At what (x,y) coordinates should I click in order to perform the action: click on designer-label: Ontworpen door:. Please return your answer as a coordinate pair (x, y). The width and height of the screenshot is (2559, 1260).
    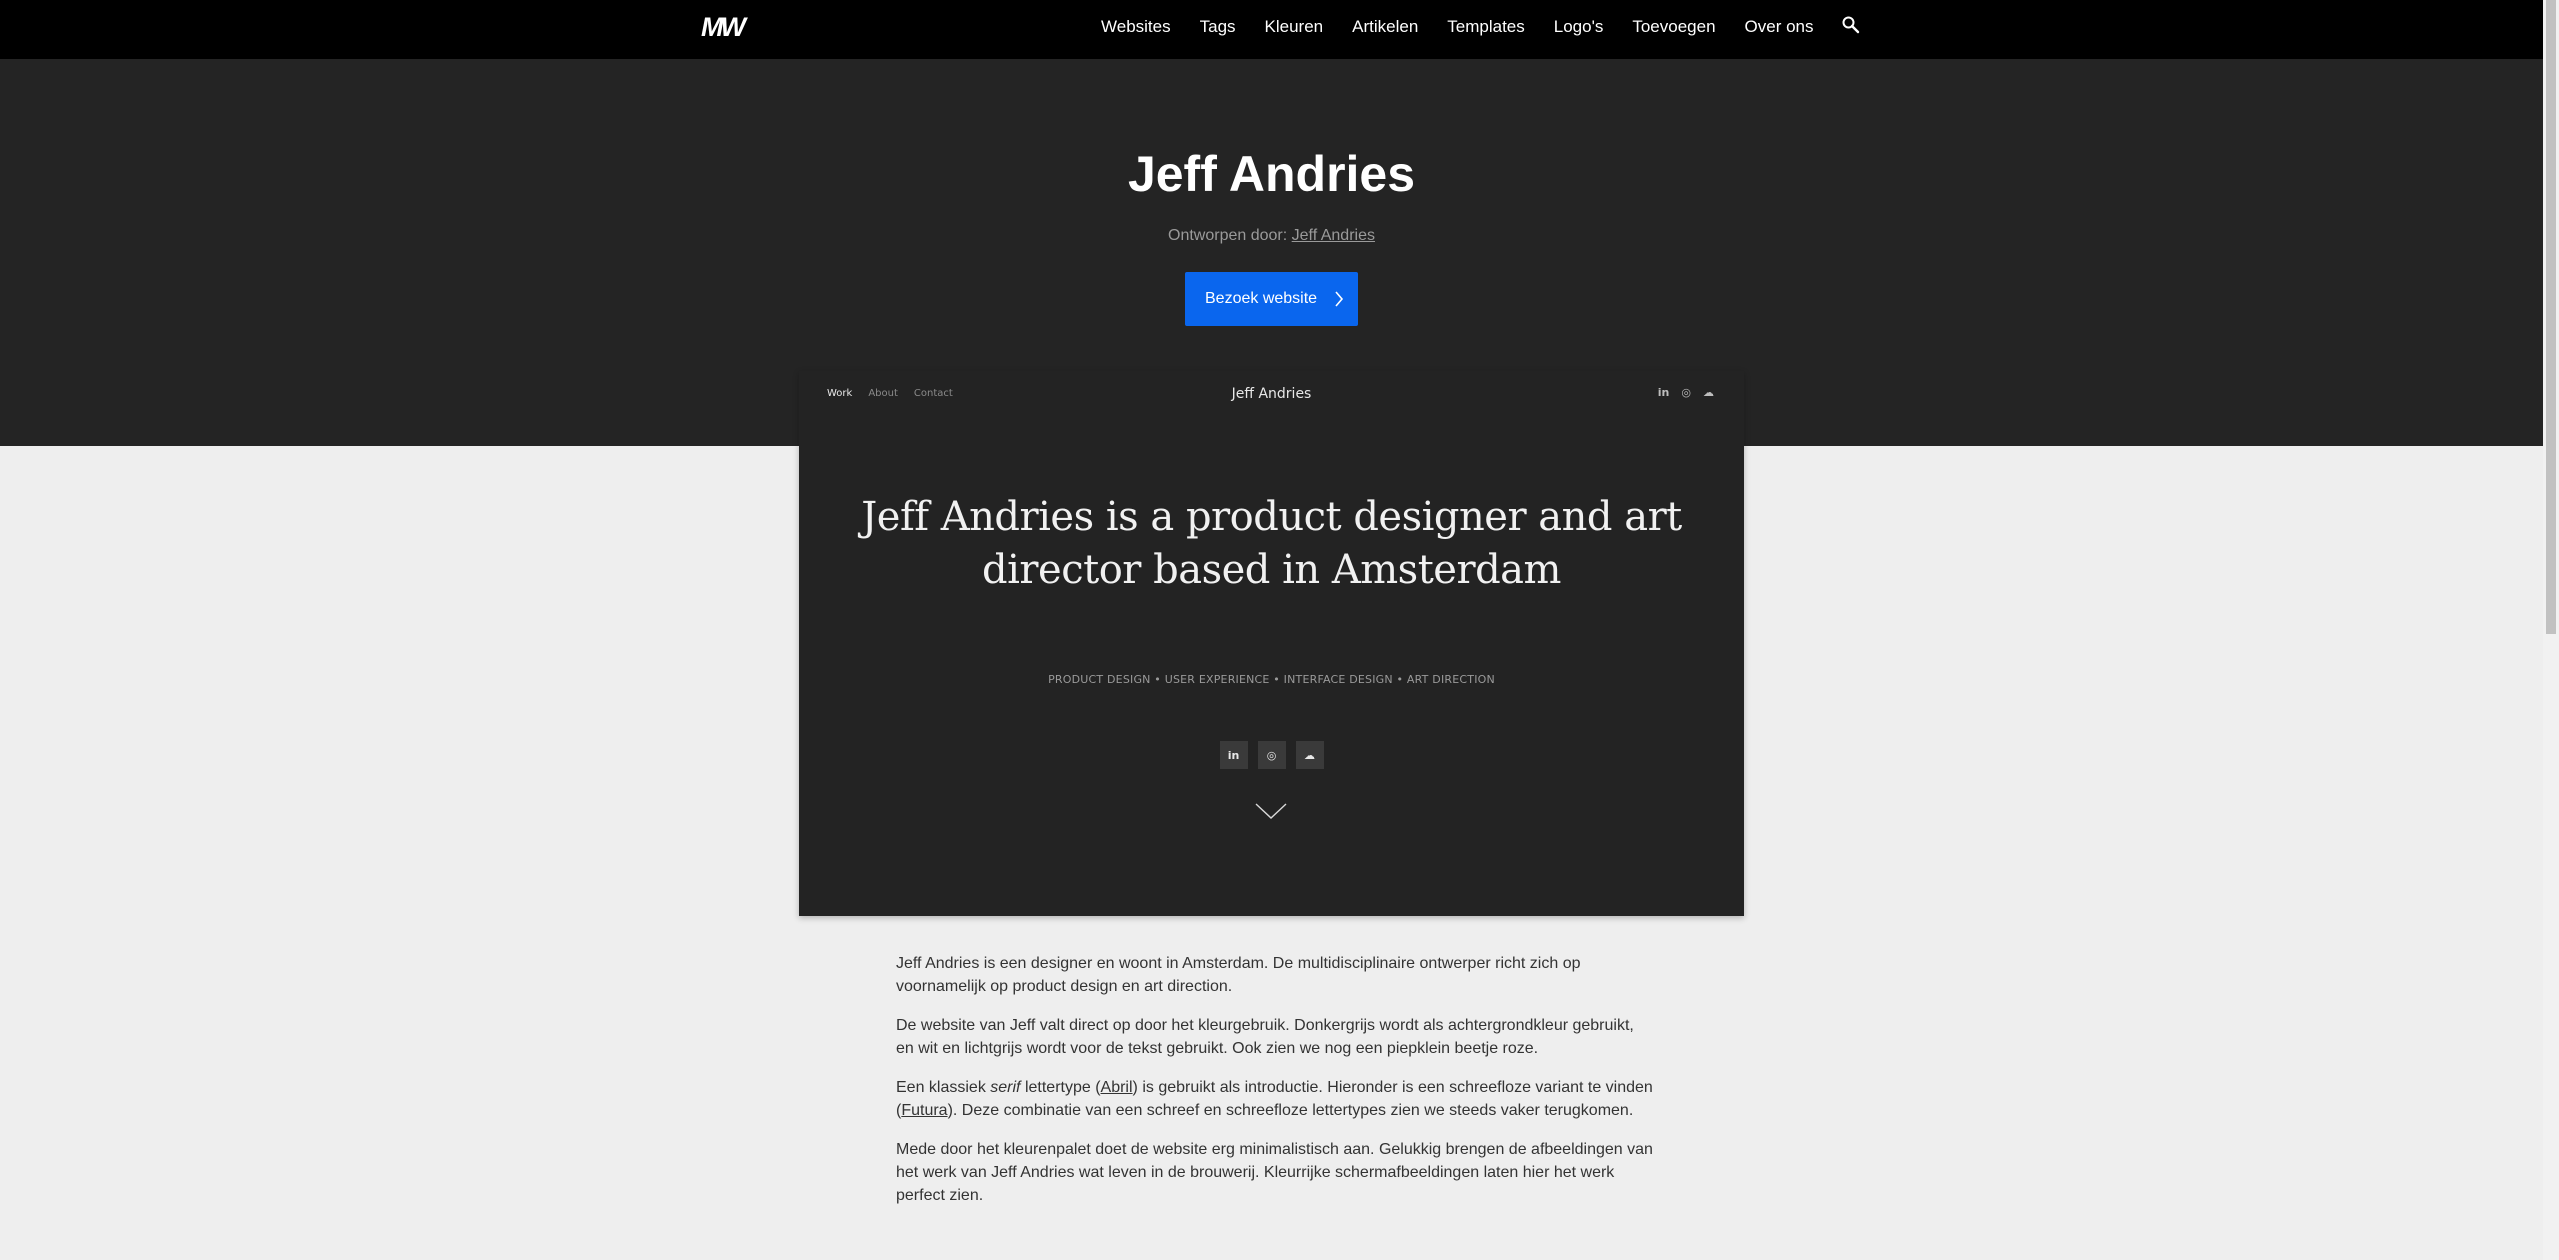
    Looking at the image, I should click on (1228, 235).